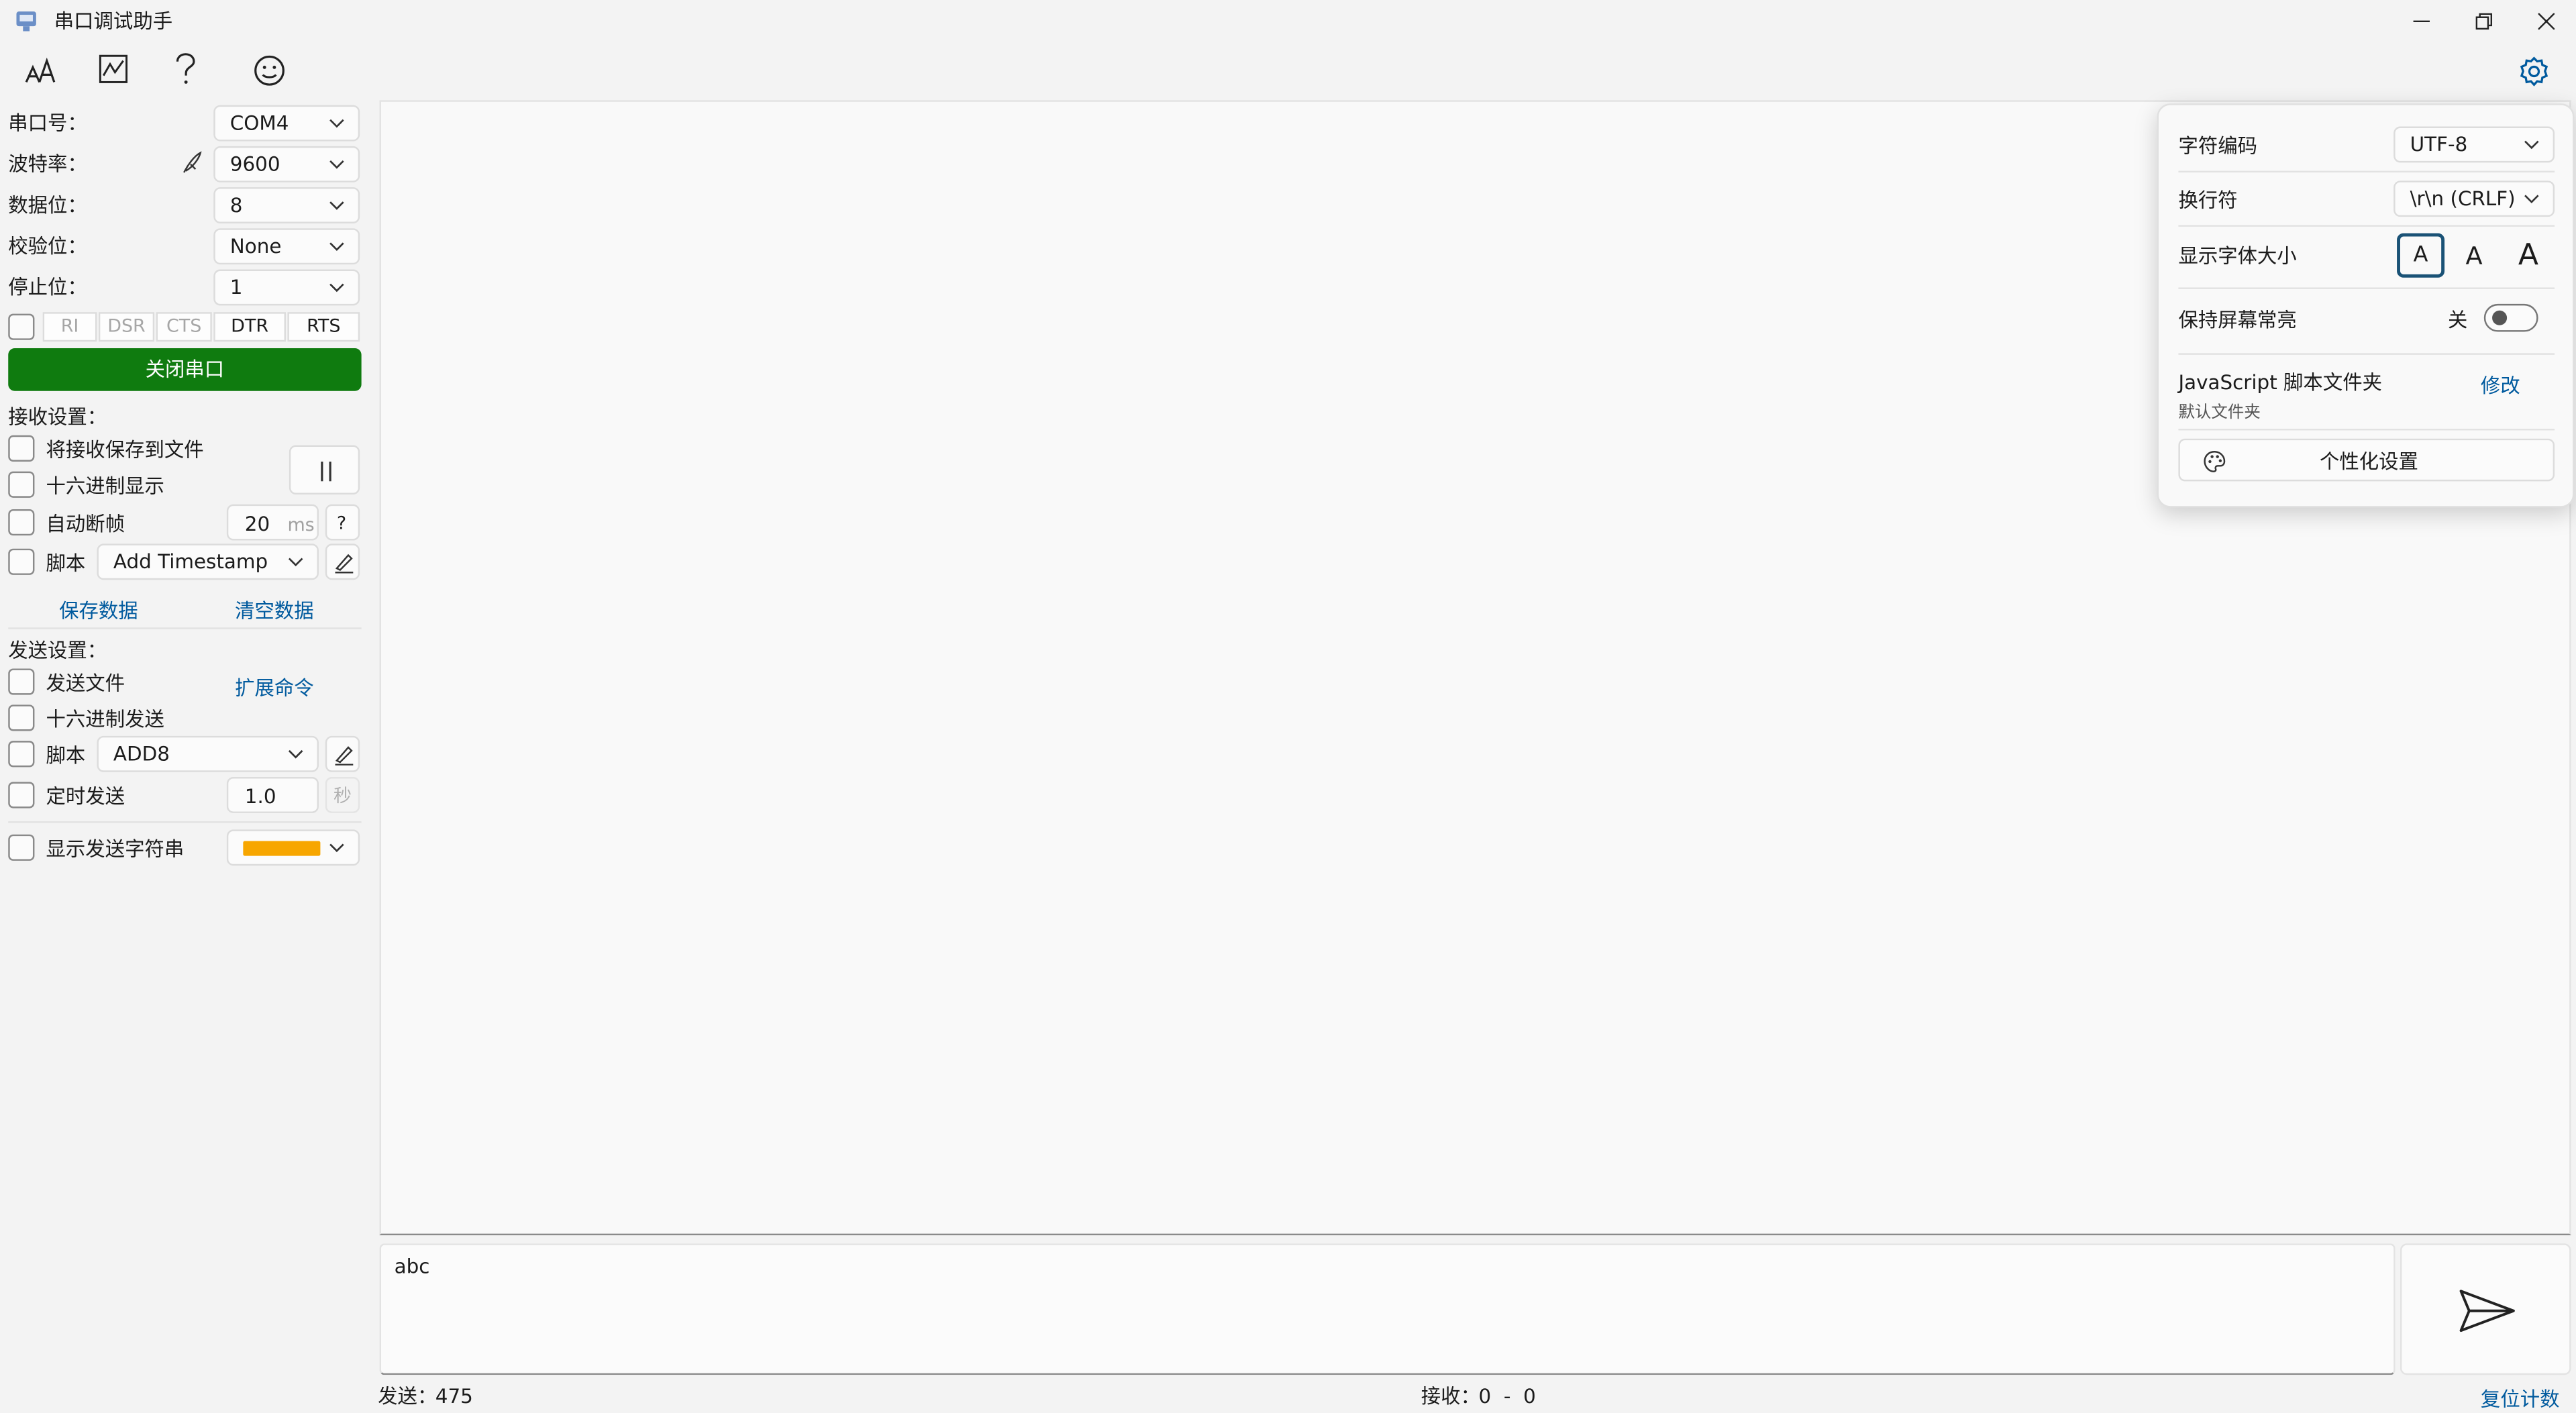  Describe the element at coordinates (2237, 256) in the screenshot. I see `font-size-label: 显示字体大小` at that location.